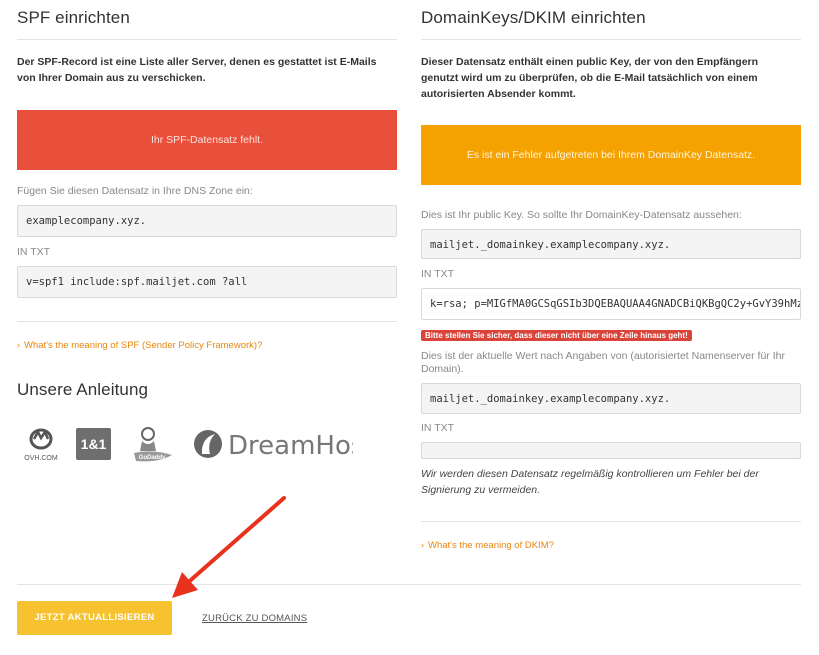 Image resolution: width=819 pixels, height=655 pixels. I want to click on spf-missing-alert: Ihr SPF-Datensatz fehlt., so click(207, 140).